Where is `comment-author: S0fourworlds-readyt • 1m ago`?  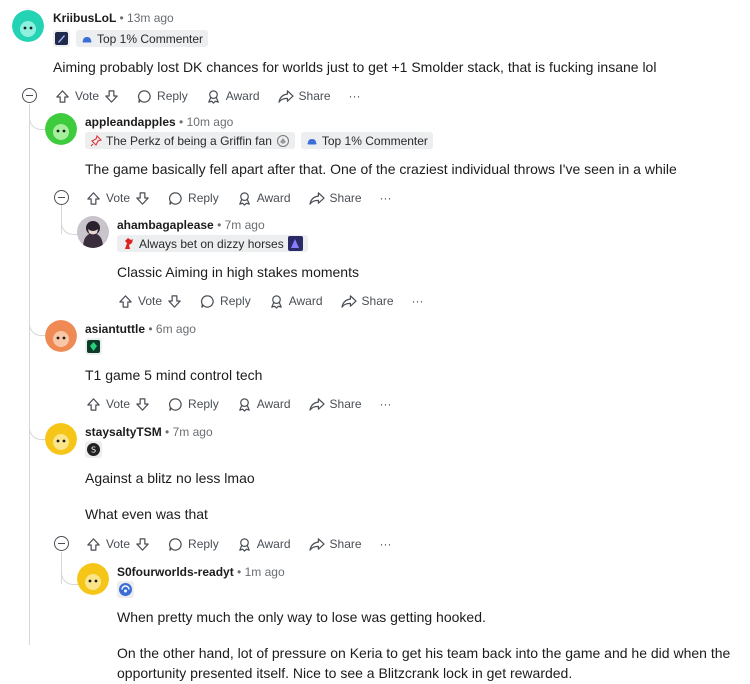
comment-author: S0fourworlds-readyt • 1m ago is located at coordinates (201, 572).